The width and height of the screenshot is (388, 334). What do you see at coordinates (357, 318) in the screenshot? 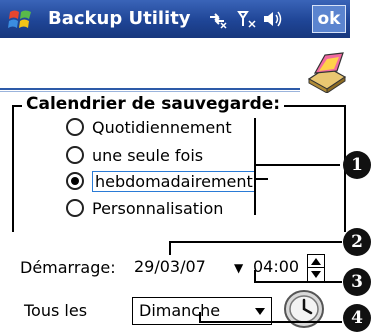
I see `callout-4: 4` at bounding box center [357, 318].